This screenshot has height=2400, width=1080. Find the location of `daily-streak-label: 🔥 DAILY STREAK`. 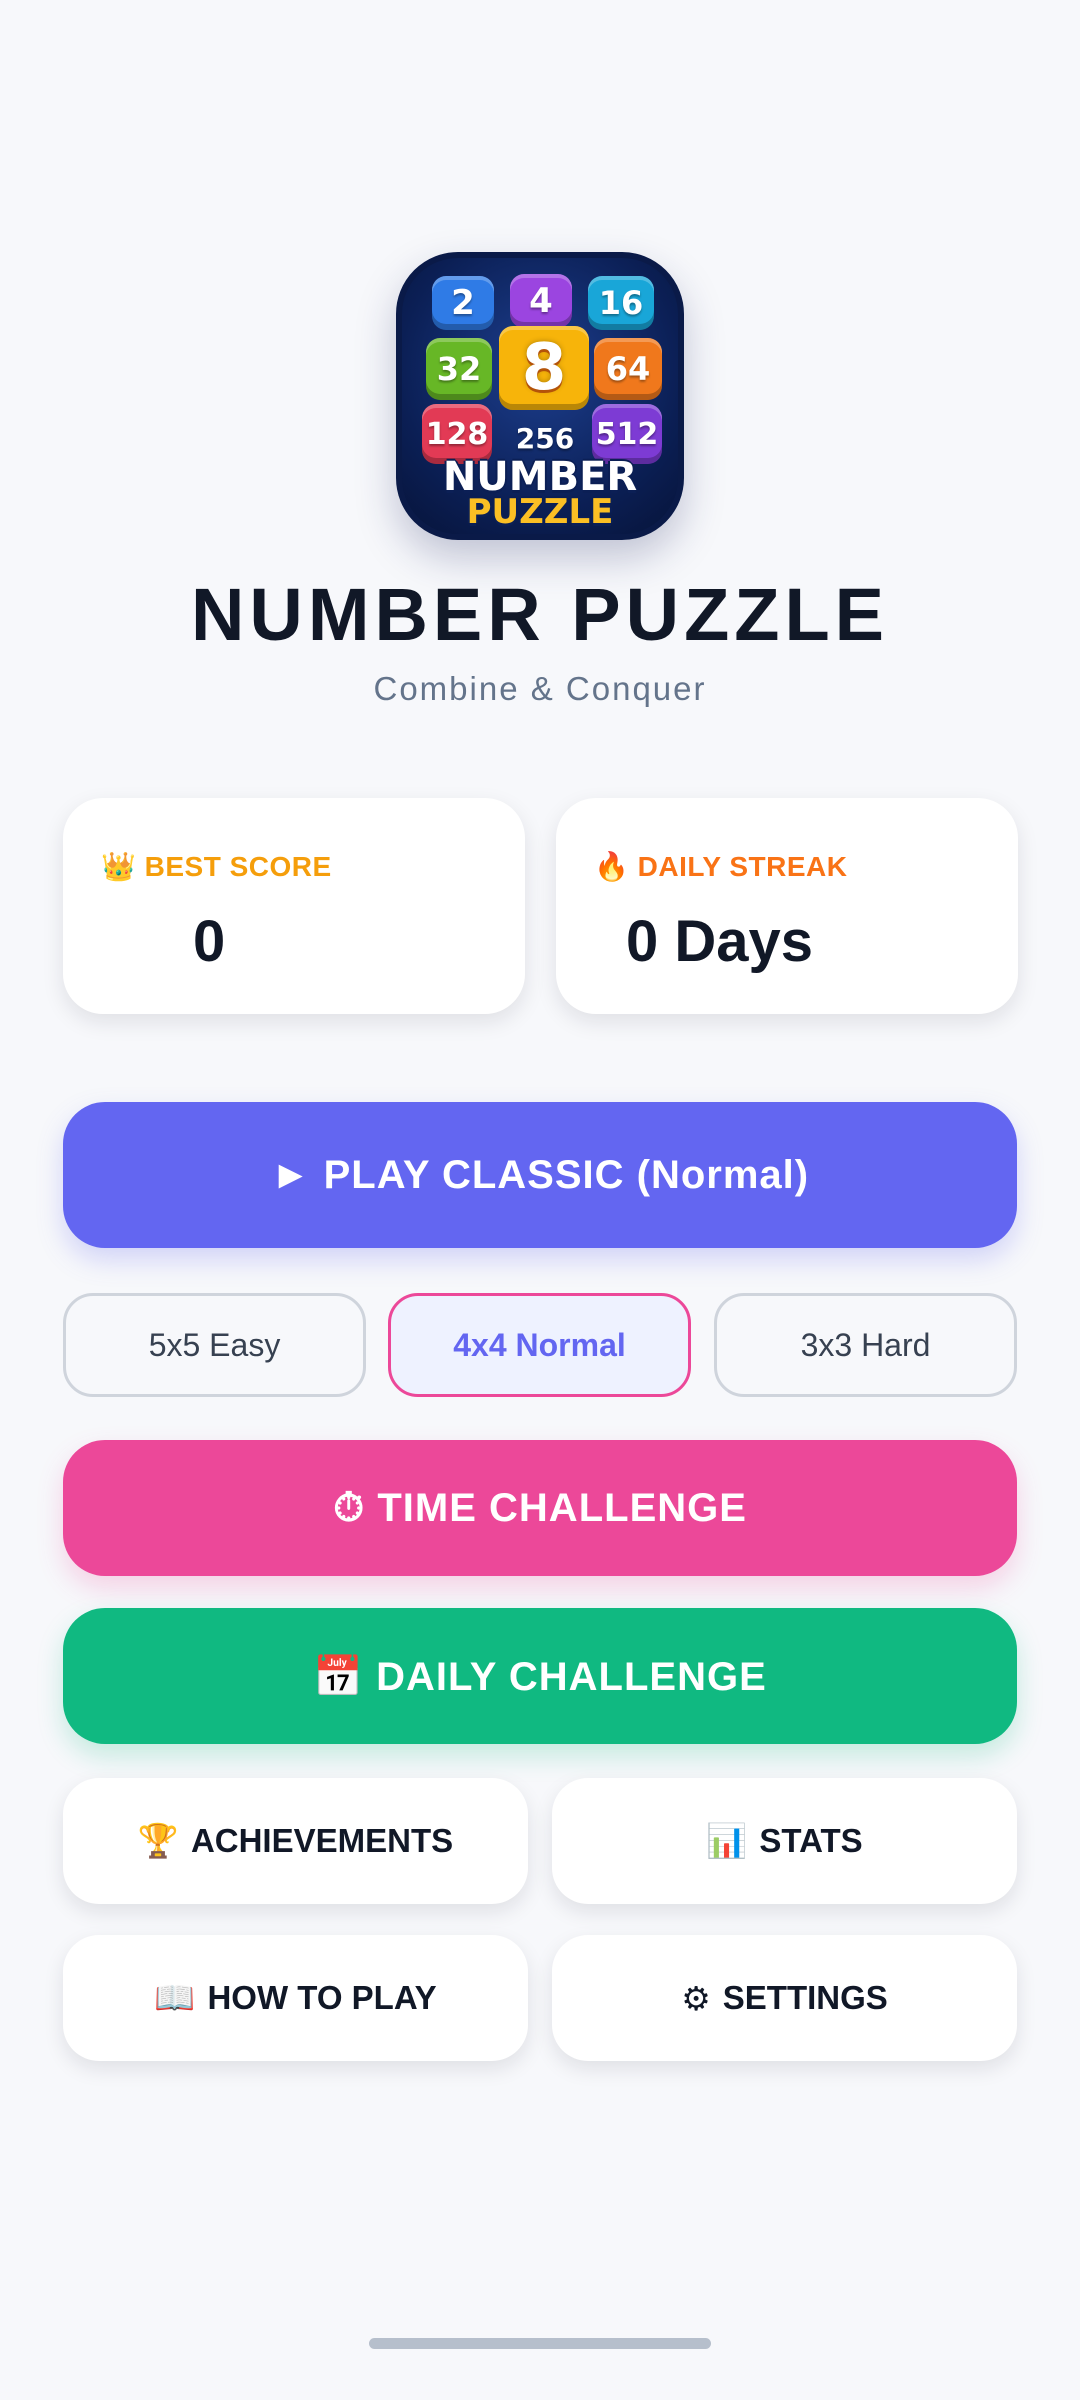

daily-streak-label: 🔥 DAILY STREAK is located at coordinates (720, 866).